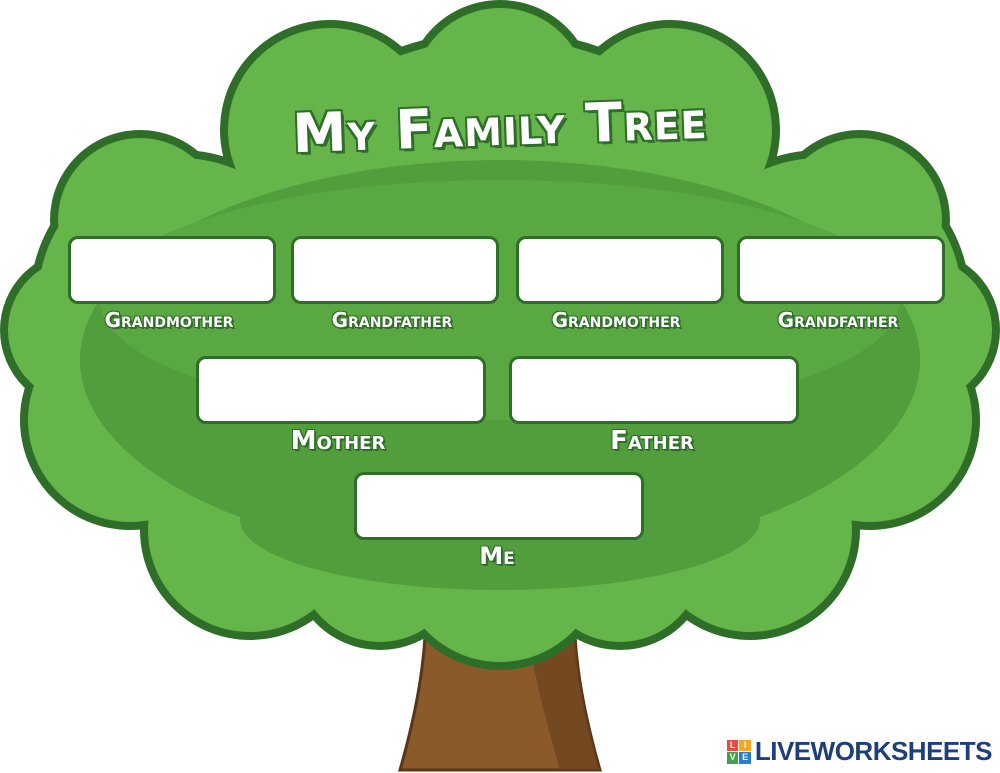 Image resolution: width=1000 pixels, height=773 pixels. I want to click on brand-name: LIVEWORKSHEETS, so click(873, 751).